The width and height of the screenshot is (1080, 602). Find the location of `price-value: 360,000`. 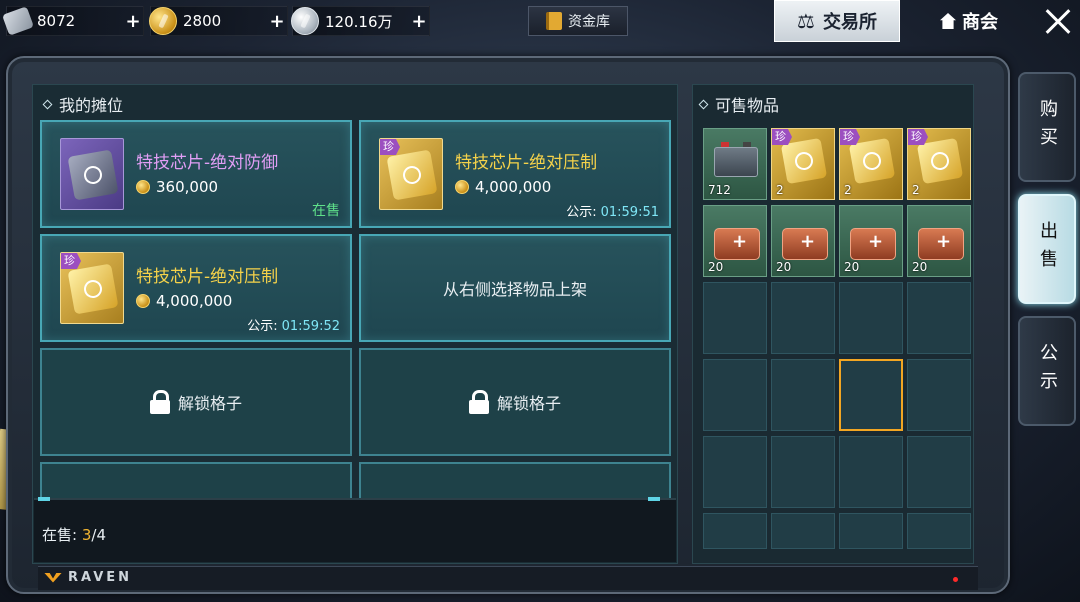

price-value: 360,000 is located at coordinates (187, 187).